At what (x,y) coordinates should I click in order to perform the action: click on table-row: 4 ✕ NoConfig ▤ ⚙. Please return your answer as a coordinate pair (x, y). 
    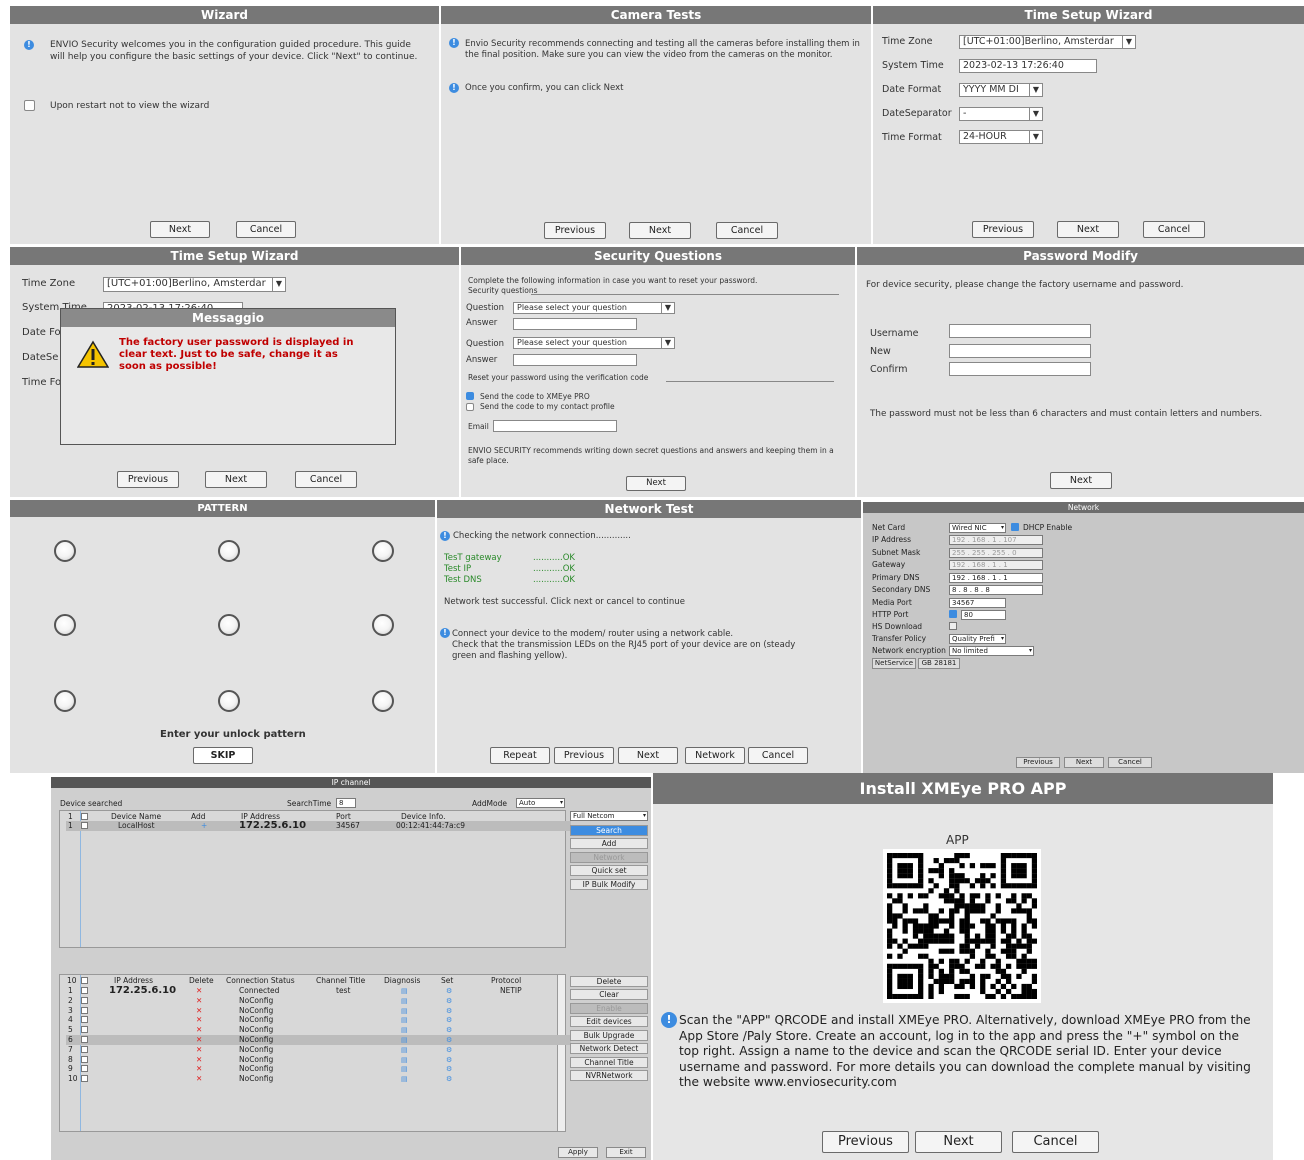
    Looking at the image, I should click on (318, 1020).